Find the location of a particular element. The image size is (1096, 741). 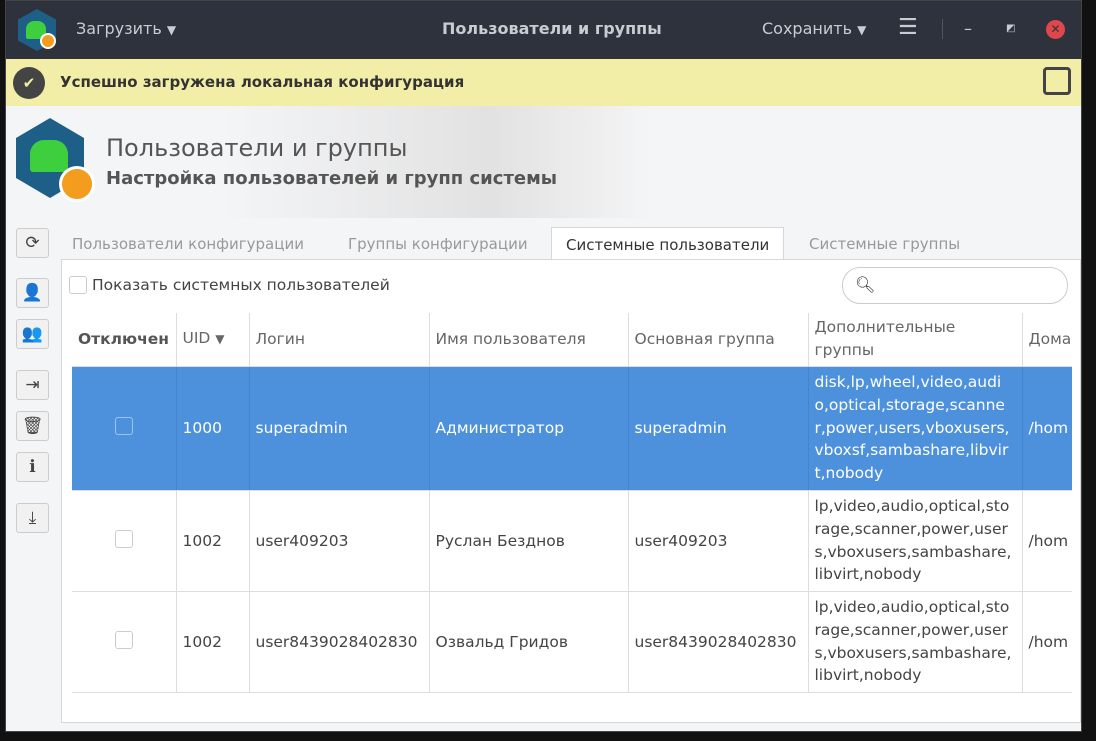

uid-cell: 1000 is located at coordinates (213, 428).